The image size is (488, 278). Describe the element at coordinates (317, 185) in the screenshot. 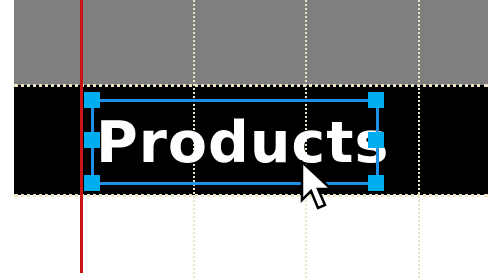

I see `arrow-cursor-icon` at that location.